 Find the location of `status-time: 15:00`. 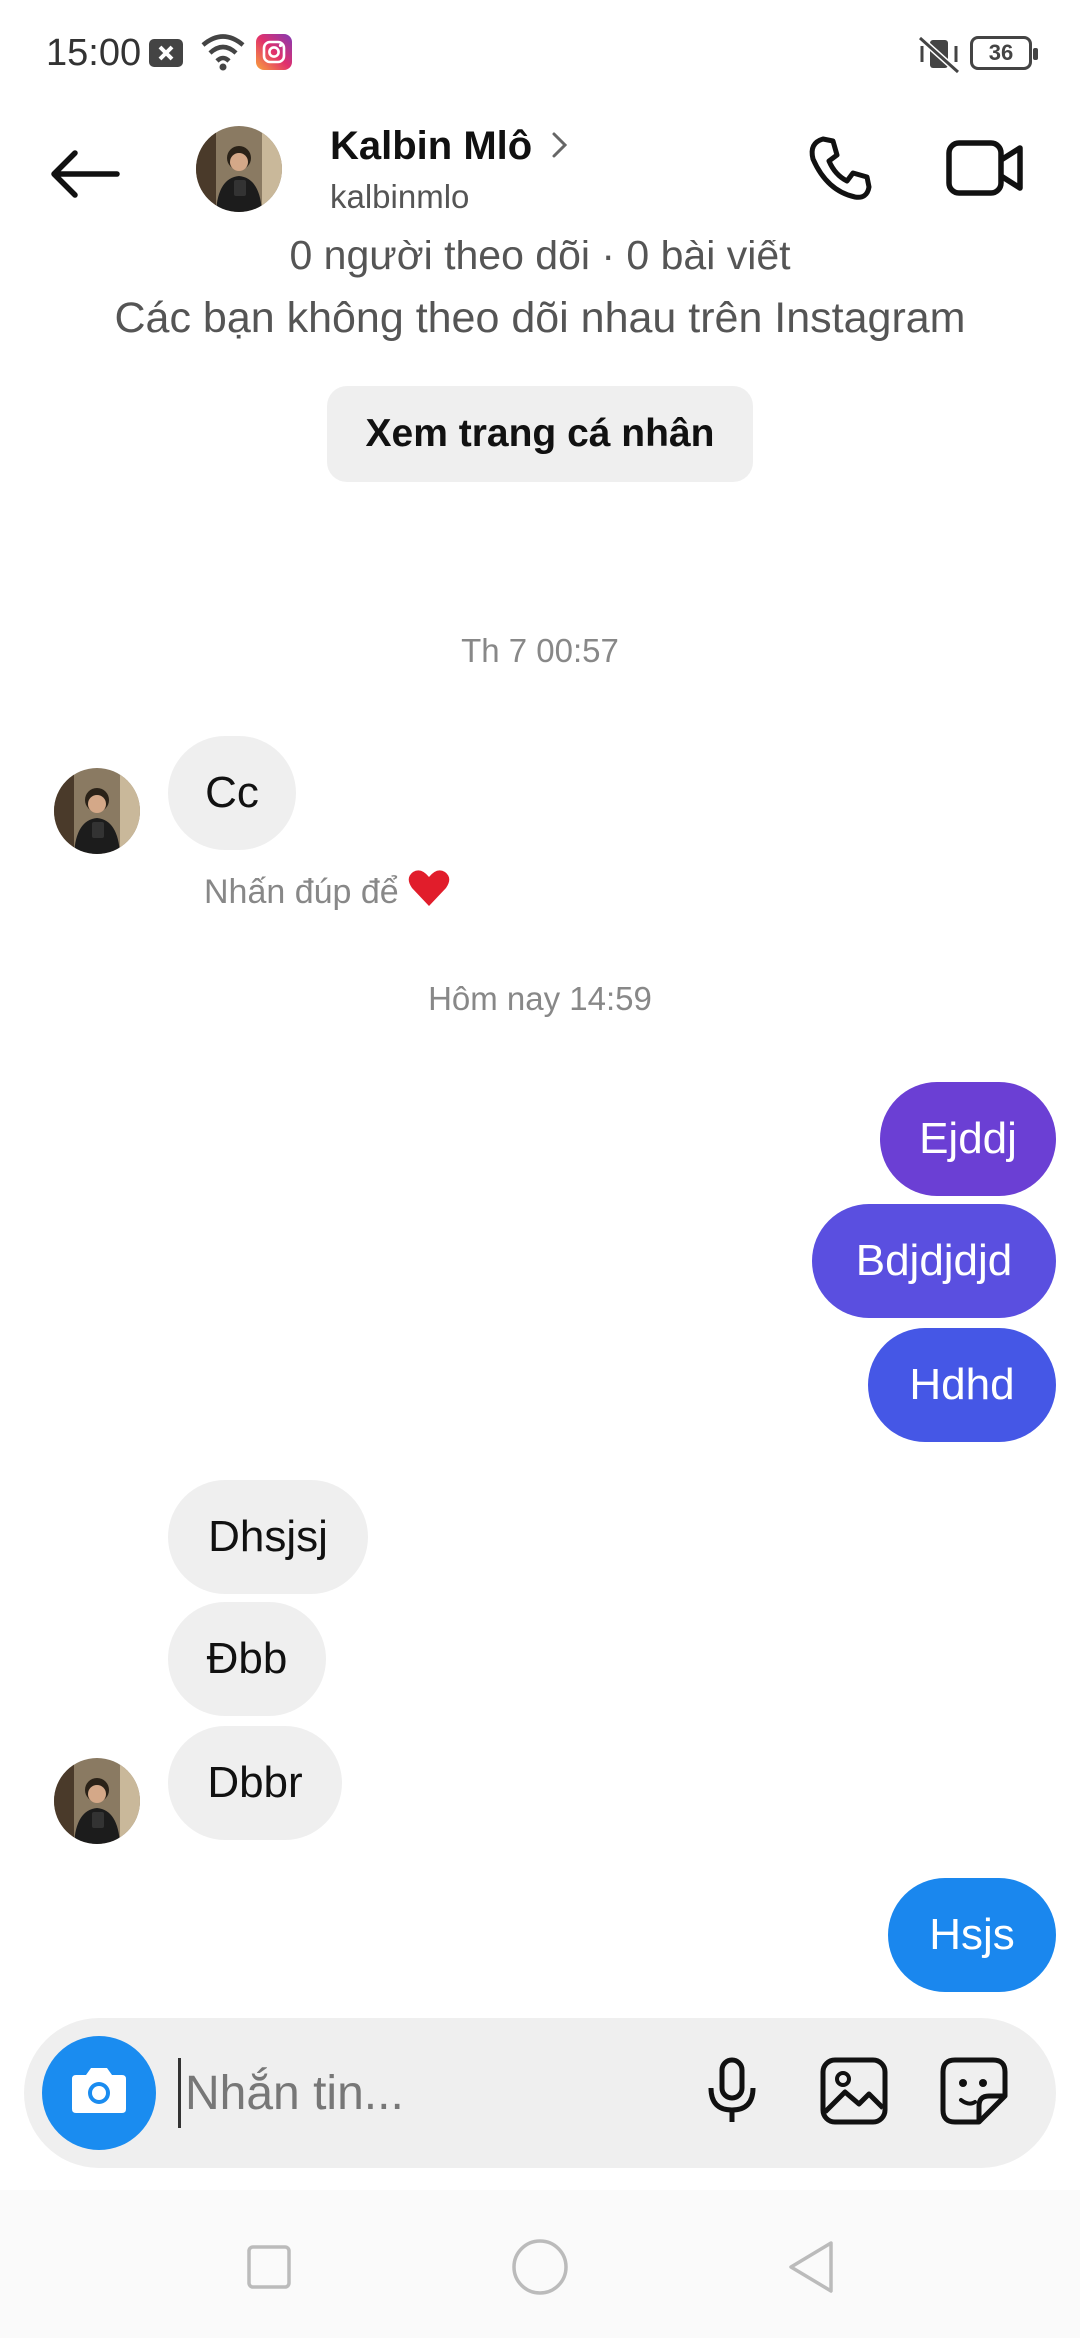

status-time: 15:00 is located at coordinates (94, 53).